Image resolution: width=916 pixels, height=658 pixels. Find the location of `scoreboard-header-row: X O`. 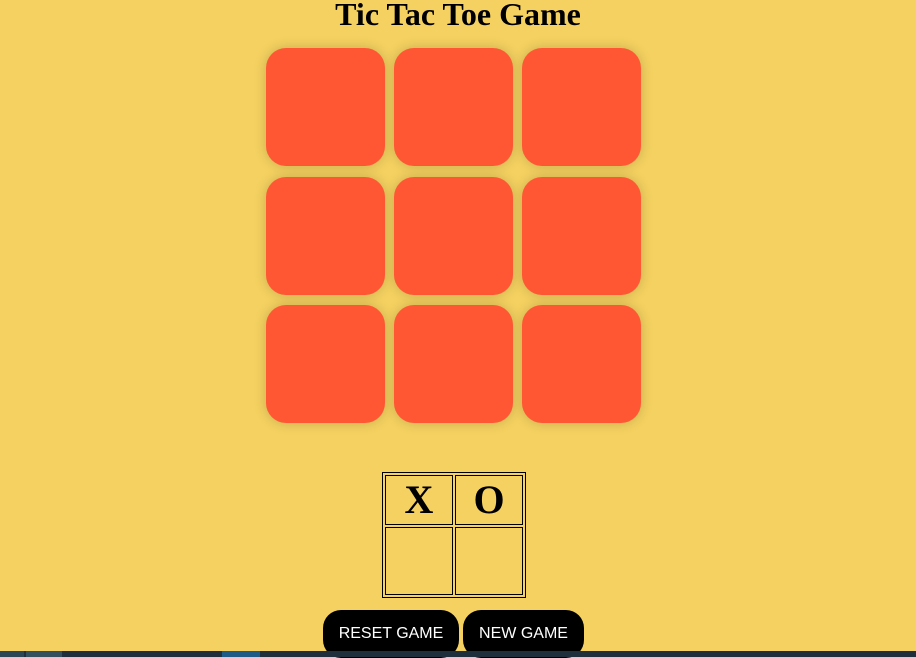

scoreboard-header-row: X O is located at coordinates (454, 500).